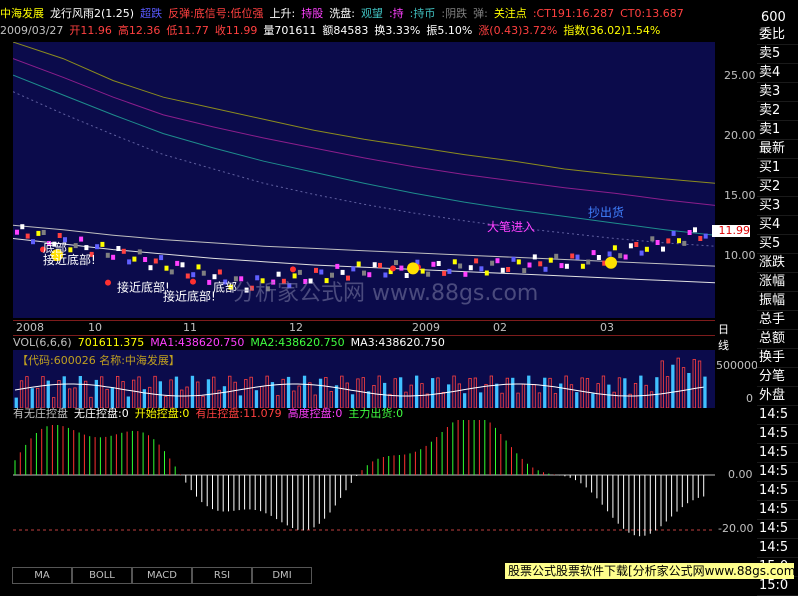 The image size is (798, 596). Describe the element at coordinates (42, 575) in the screenshot. I see `tab-ma: MA` at that location.